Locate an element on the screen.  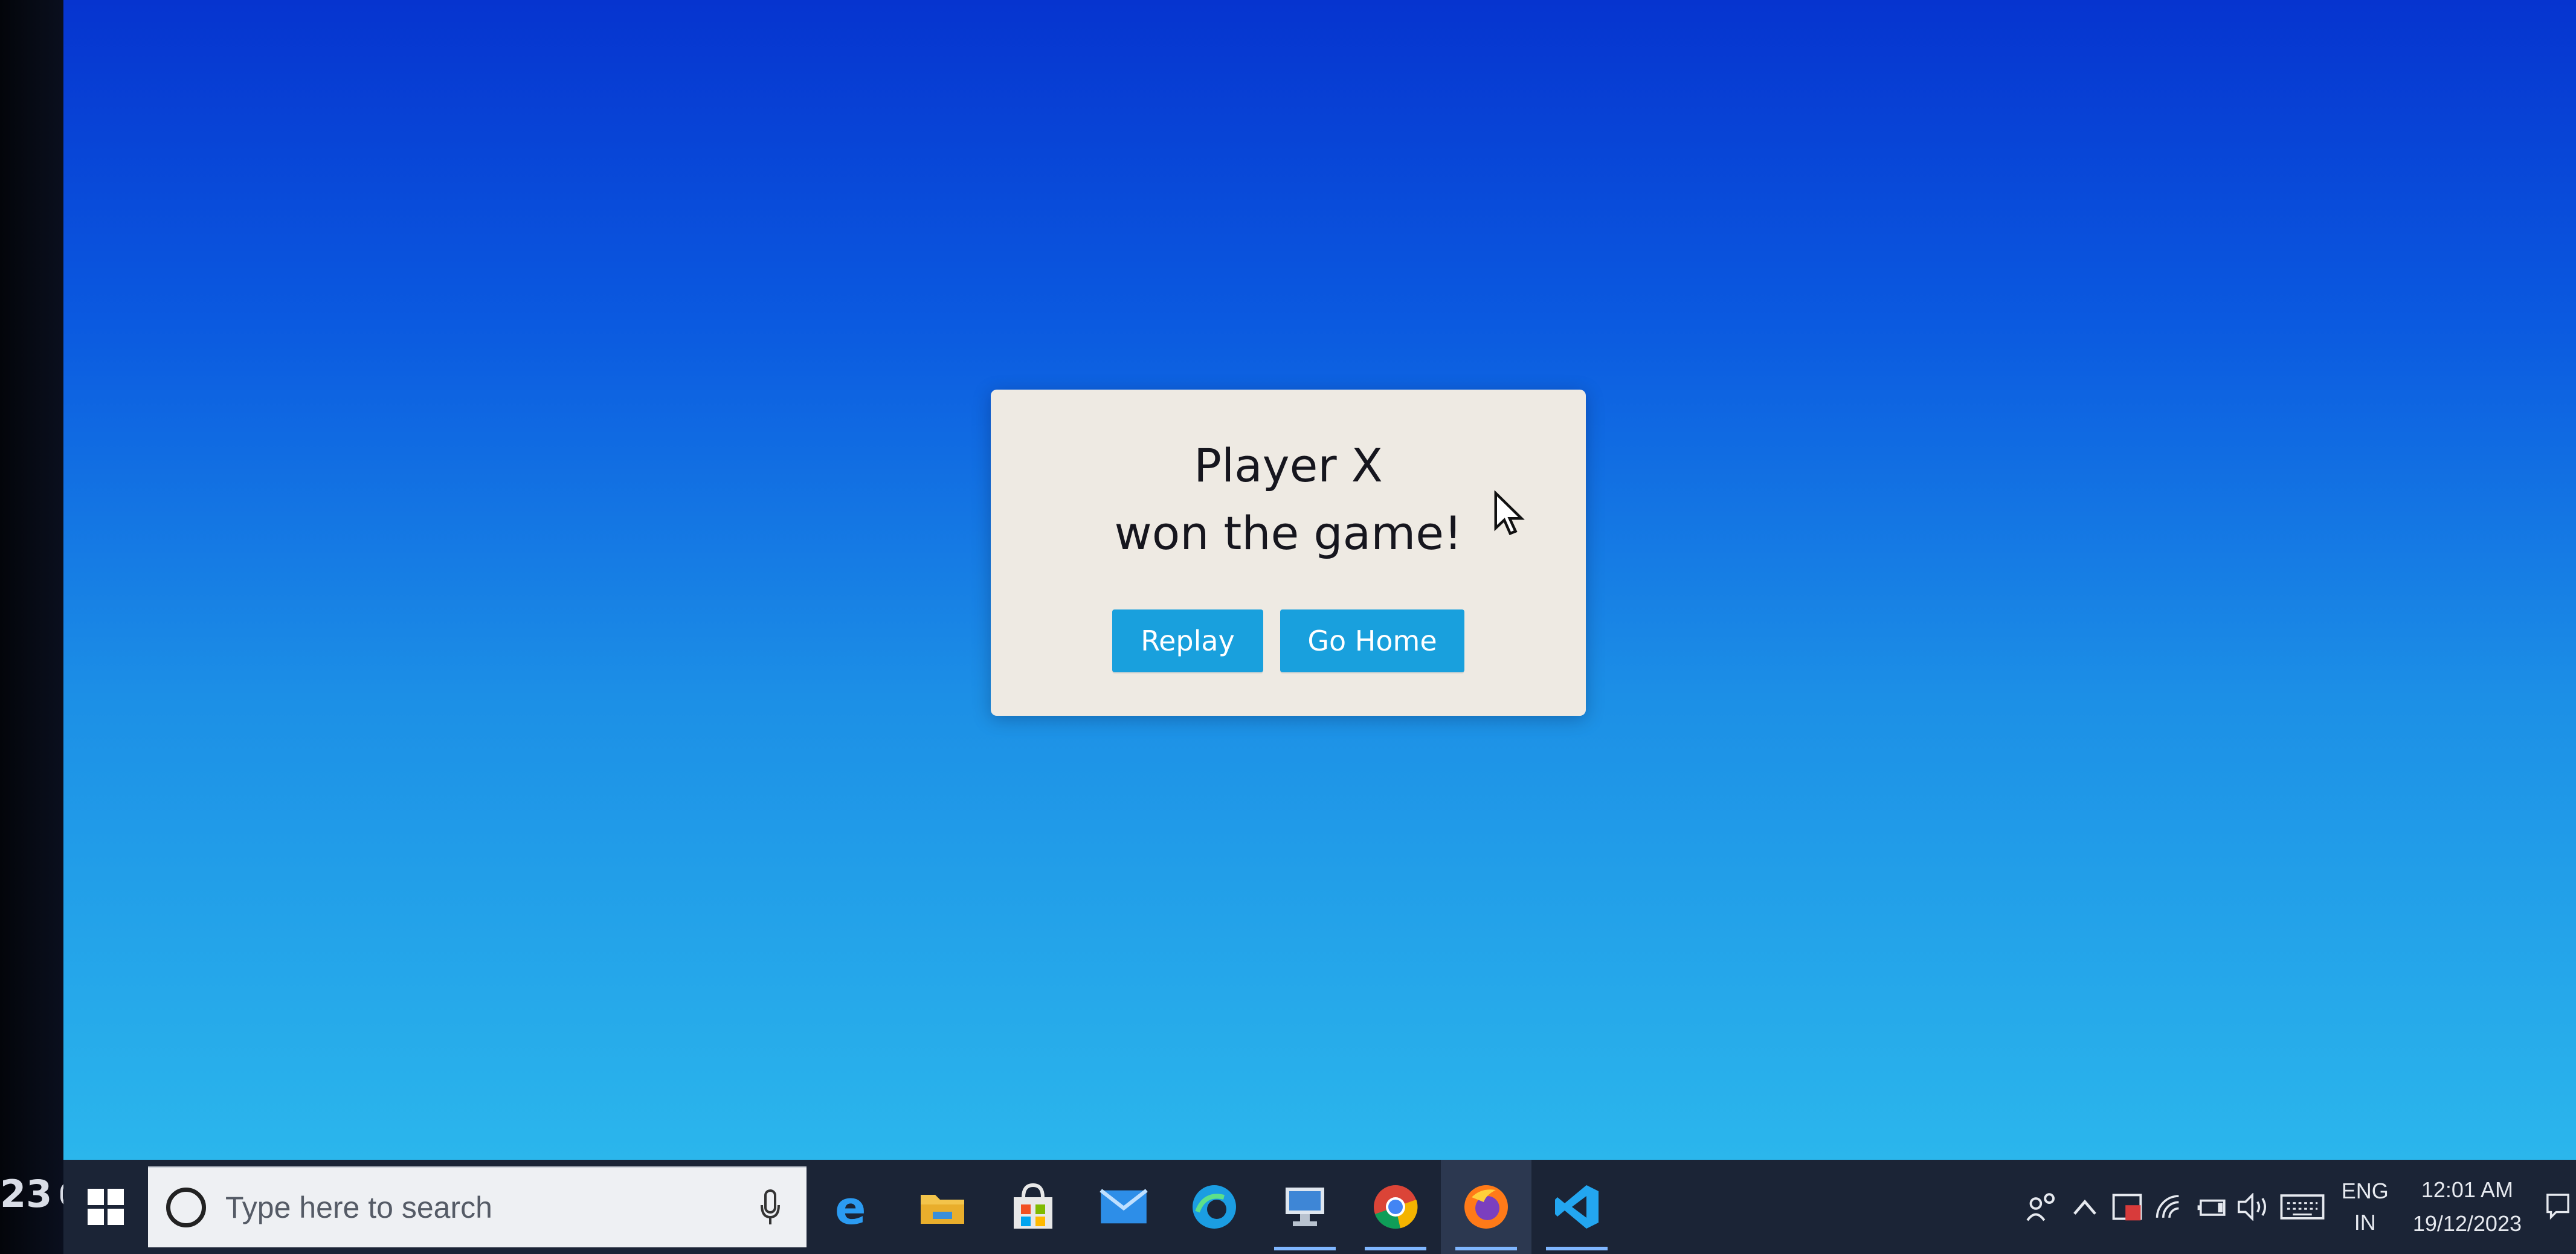
taskbar-app-chrome is located at coordinates (1395, 1207).